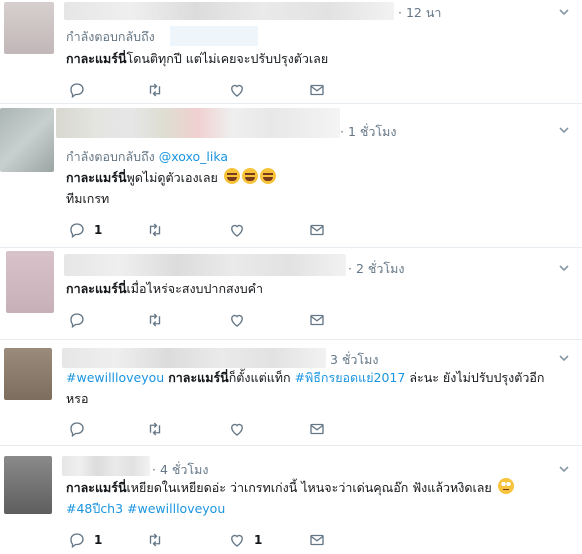  I want to click on hashtag-link: #พิธีกรยอดแย่2017, so click(350, 377).